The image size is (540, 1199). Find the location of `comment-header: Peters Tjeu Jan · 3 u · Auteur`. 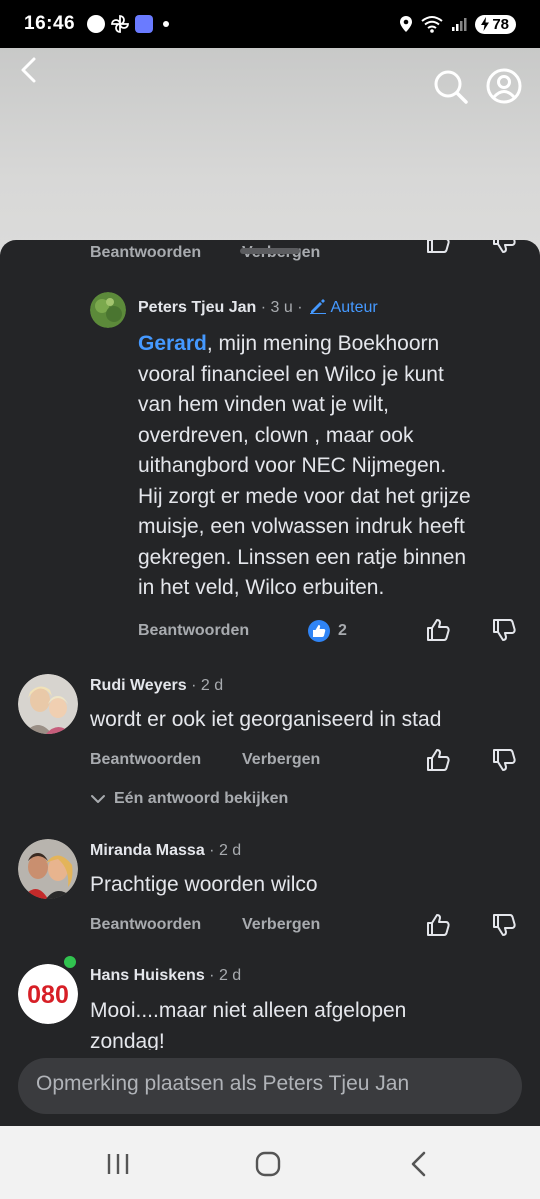

comment-header: Peters Tjeu Jan · 3 u · Auteur is located at coordinates (258, 307).